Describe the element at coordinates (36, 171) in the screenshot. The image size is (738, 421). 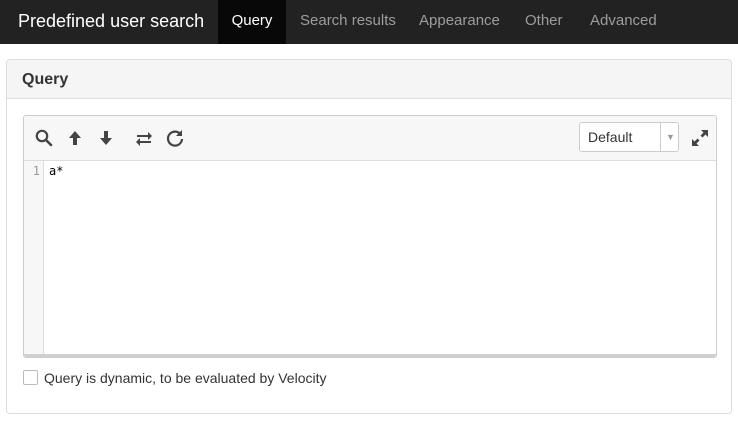
I see `line-number: 1` at that location.